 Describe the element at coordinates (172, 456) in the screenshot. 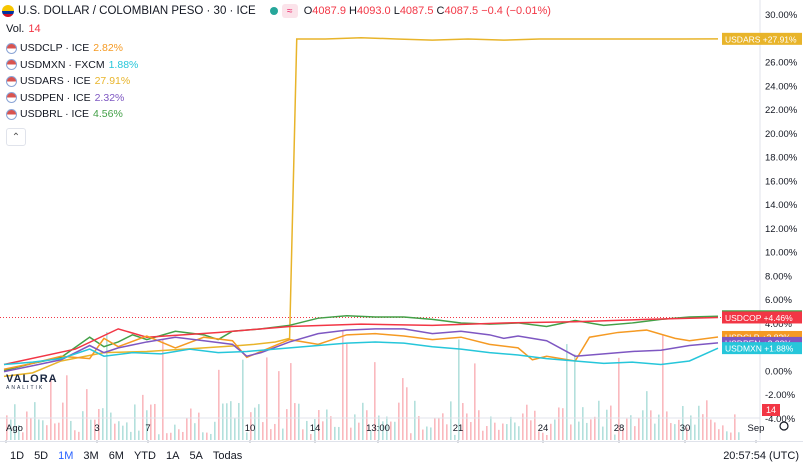

I see `timeframe-1a: 1A` at that location.